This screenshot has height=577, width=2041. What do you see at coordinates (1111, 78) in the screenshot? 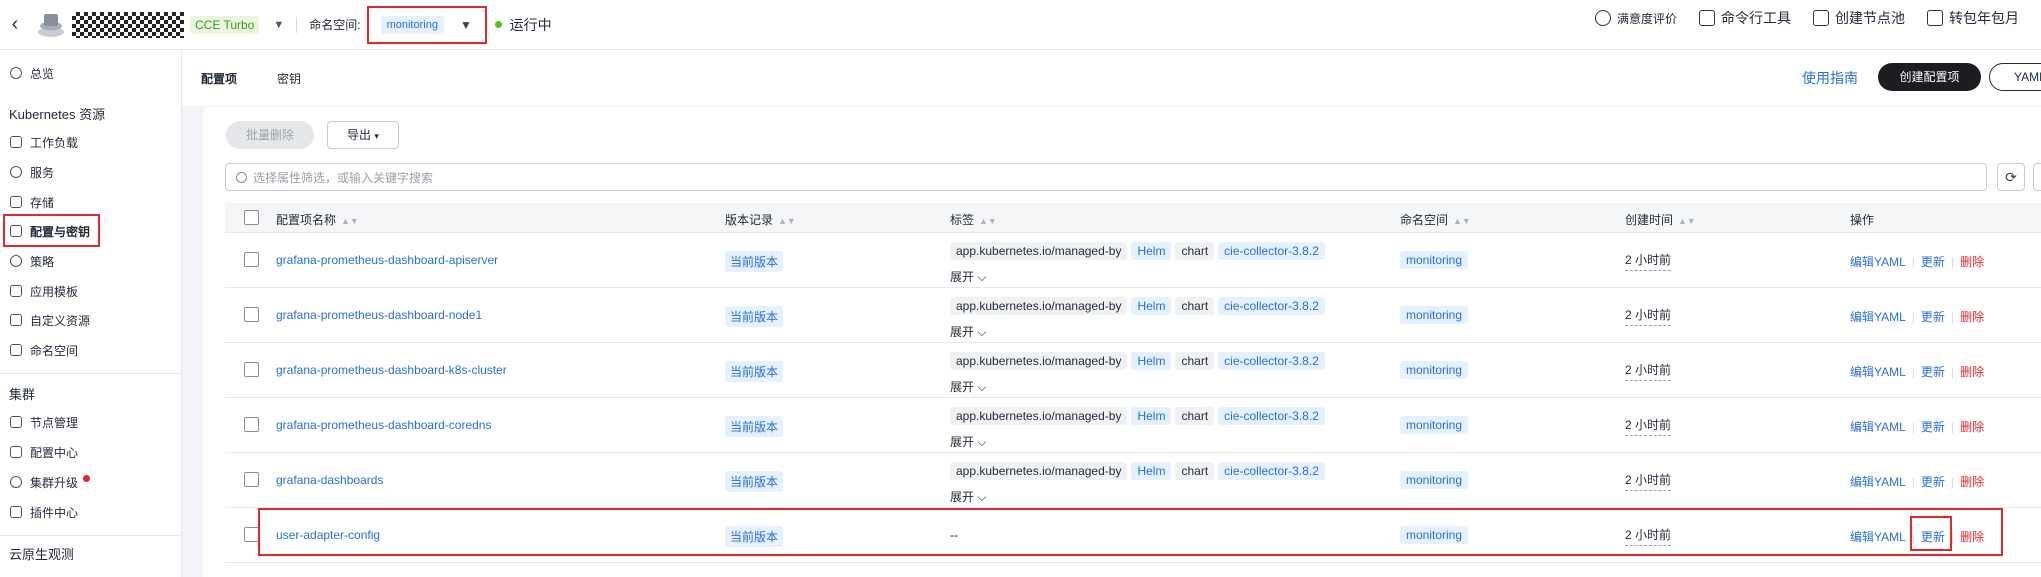
I see `page-header: 配置项 密钥` at bounding box center [1111, 78].